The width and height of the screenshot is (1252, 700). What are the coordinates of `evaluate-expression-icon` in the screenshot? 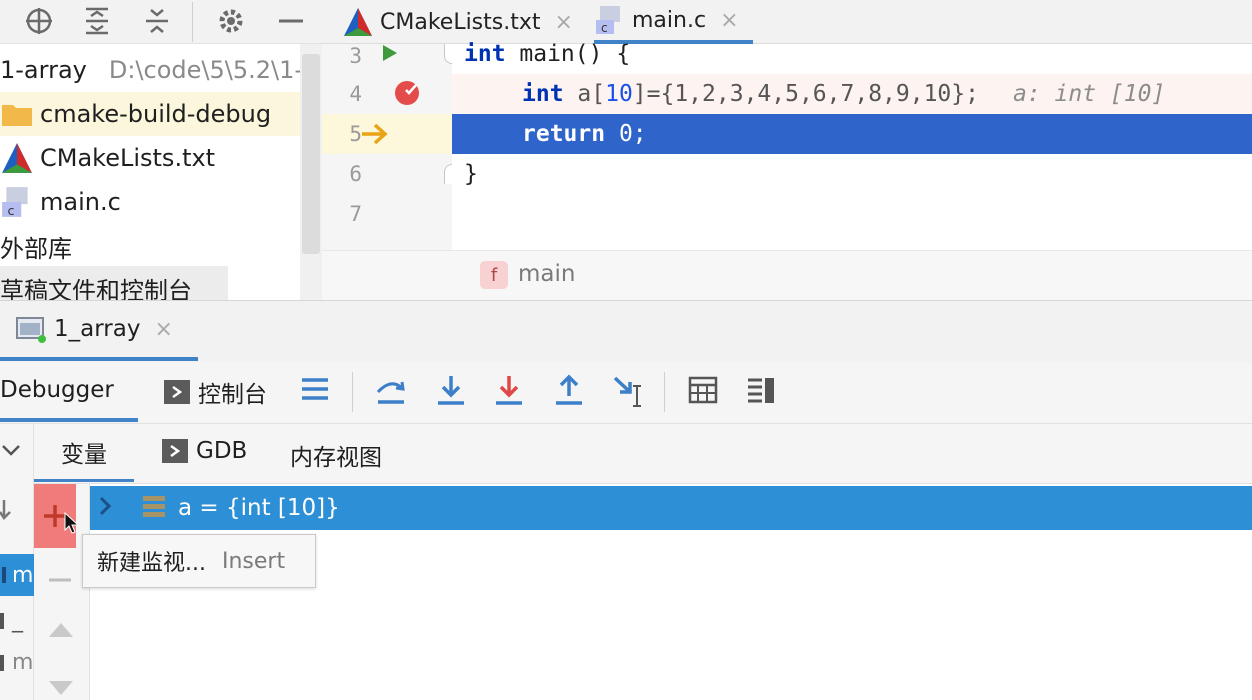 It's located at (703, 390).